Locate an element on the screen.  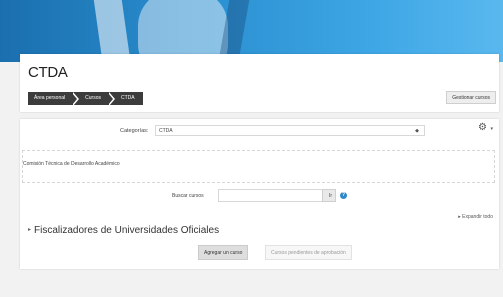
breadcrumb-item-courses: Cursos is located at coordinates (94, 98).